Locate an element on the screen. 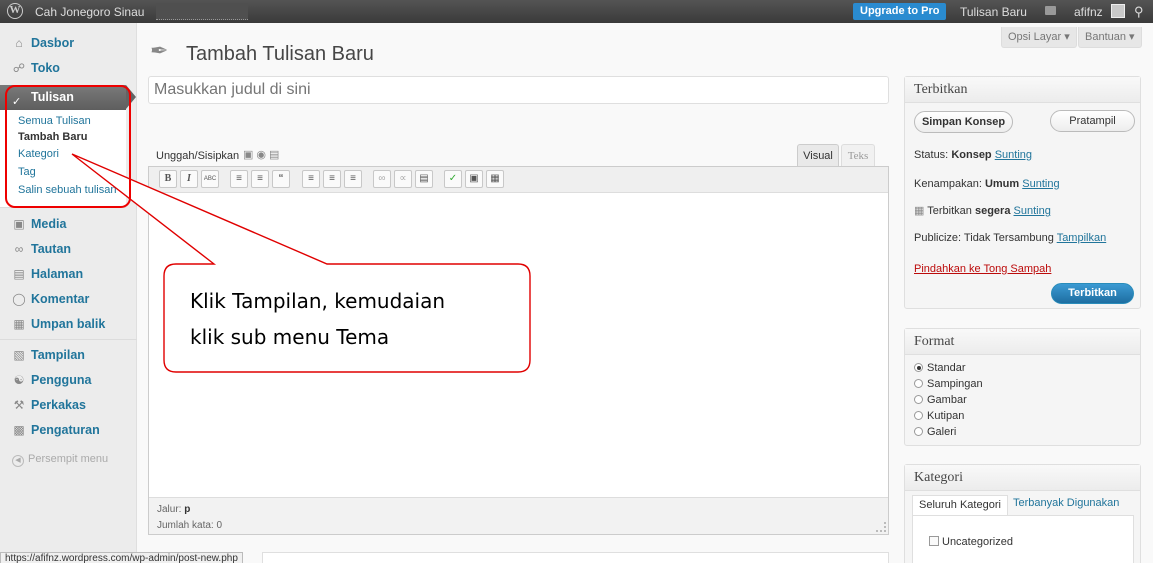 This screenshot has width=1153, height=563. category-box-title: Kategori is located at coordinates (1022, 478).